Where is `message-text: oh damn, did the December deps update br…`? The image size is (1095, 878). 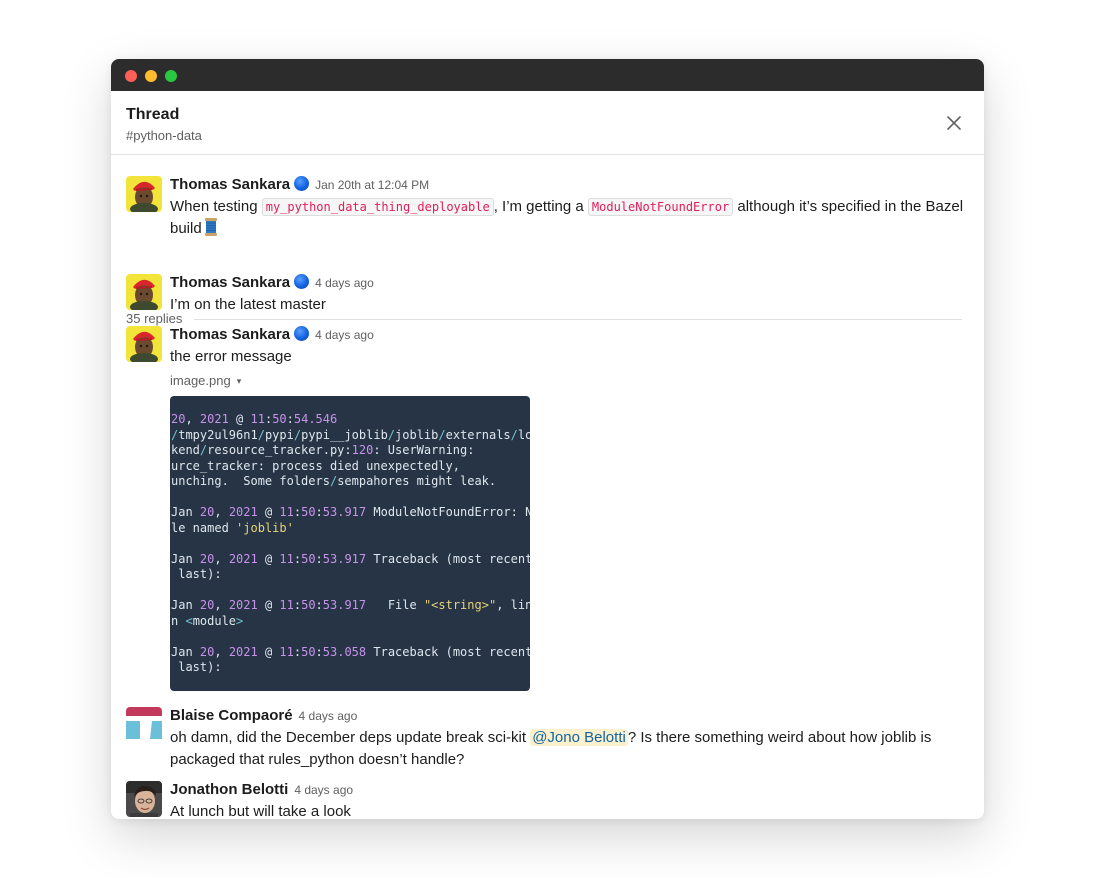
message-text: oh damn, did the December deps update br… is located at coordinates (551, 748).